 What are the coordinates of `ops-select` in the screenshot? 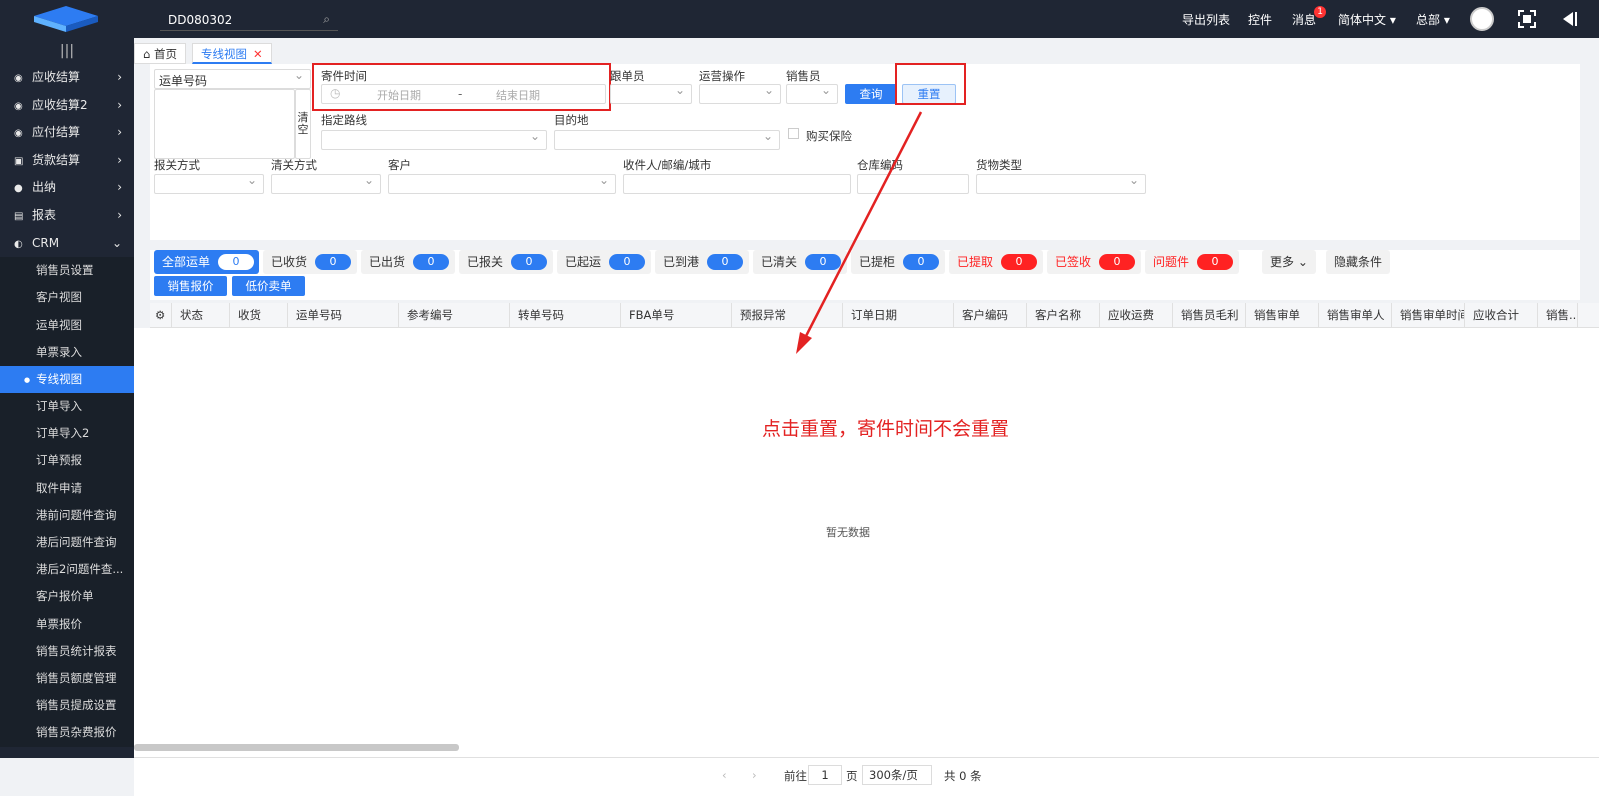 It's located at (740, 93).